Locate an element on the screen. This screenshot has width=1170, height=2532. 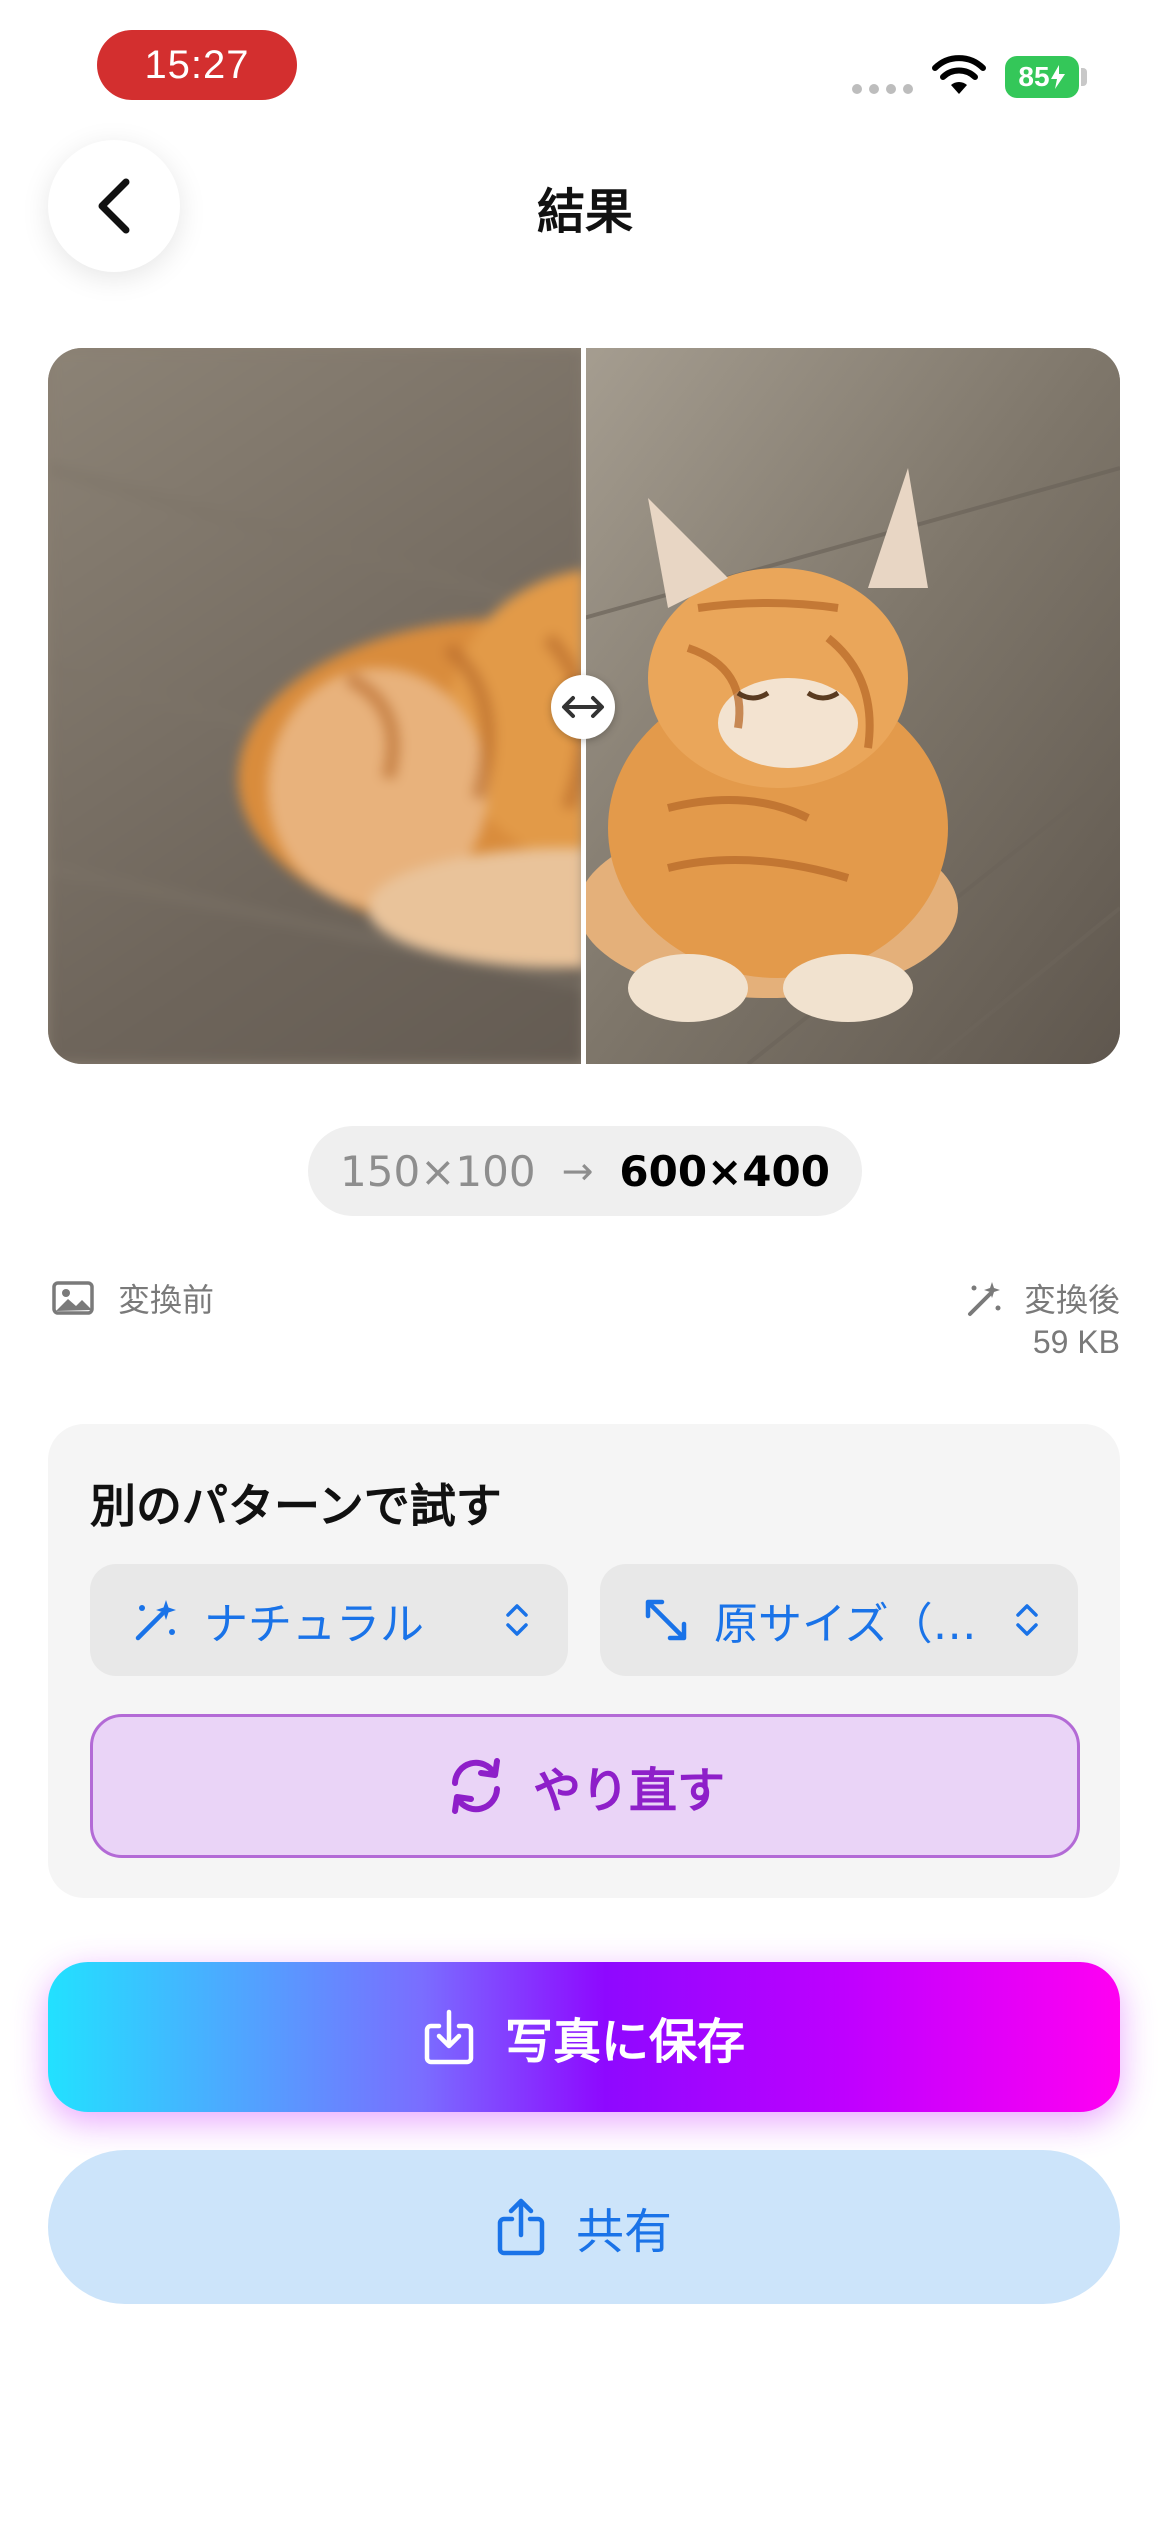
refresh-icon is located at coordinates (475, 1786).